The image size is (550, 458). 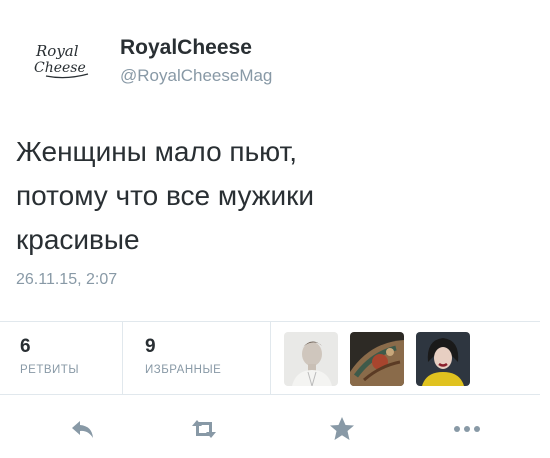 I want to click on retweet-icon, so click(x=204, y=429).